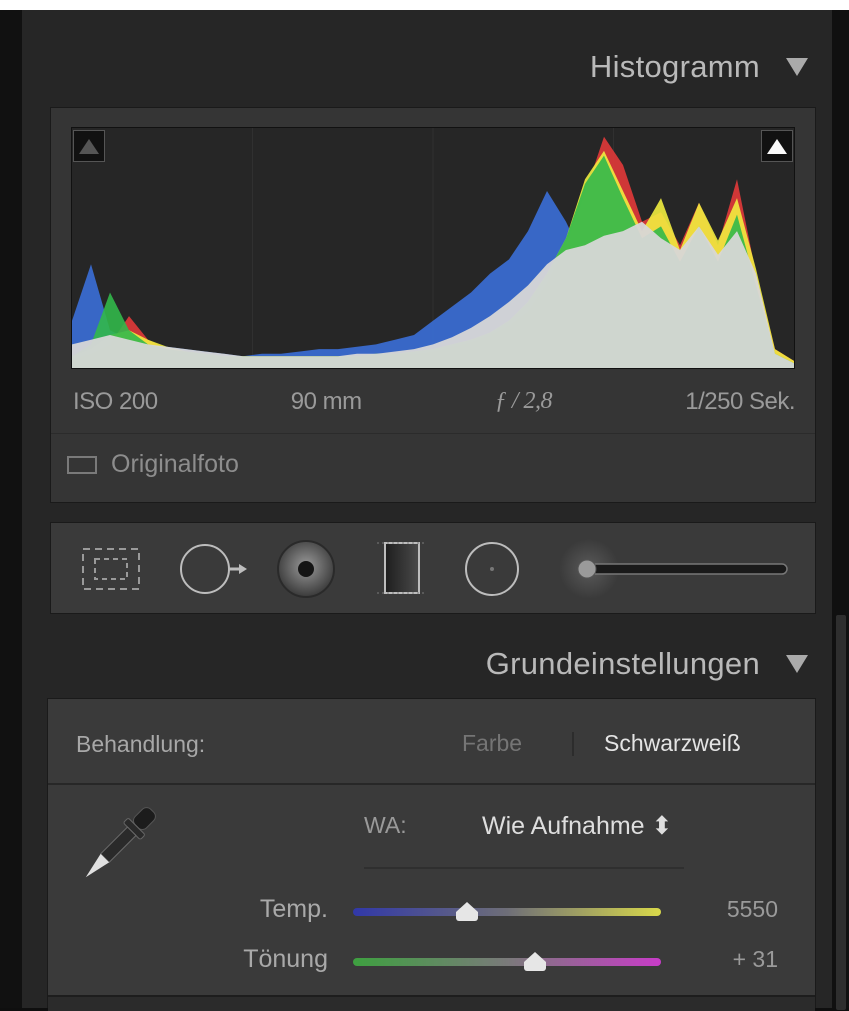 This screenshot has height=1011, width=849. What do you see at coordinates (285, 959) in the screenshot?
I see `tint-label: Tönung` at bounding box center [285, 959].